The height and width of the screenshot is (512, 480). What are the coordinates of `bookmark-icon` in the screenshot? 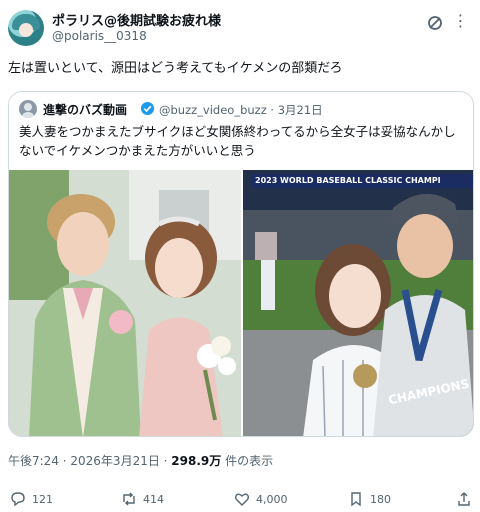 It's located at (356, 499).